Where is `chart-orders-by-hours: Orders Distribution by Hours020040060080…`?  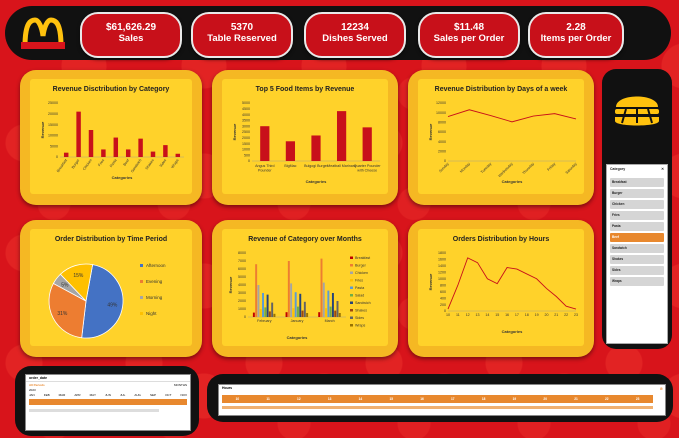 chart-orders-by-hours: Orders Distribution by Hours020040060080… is located at coordinates (503, 285).